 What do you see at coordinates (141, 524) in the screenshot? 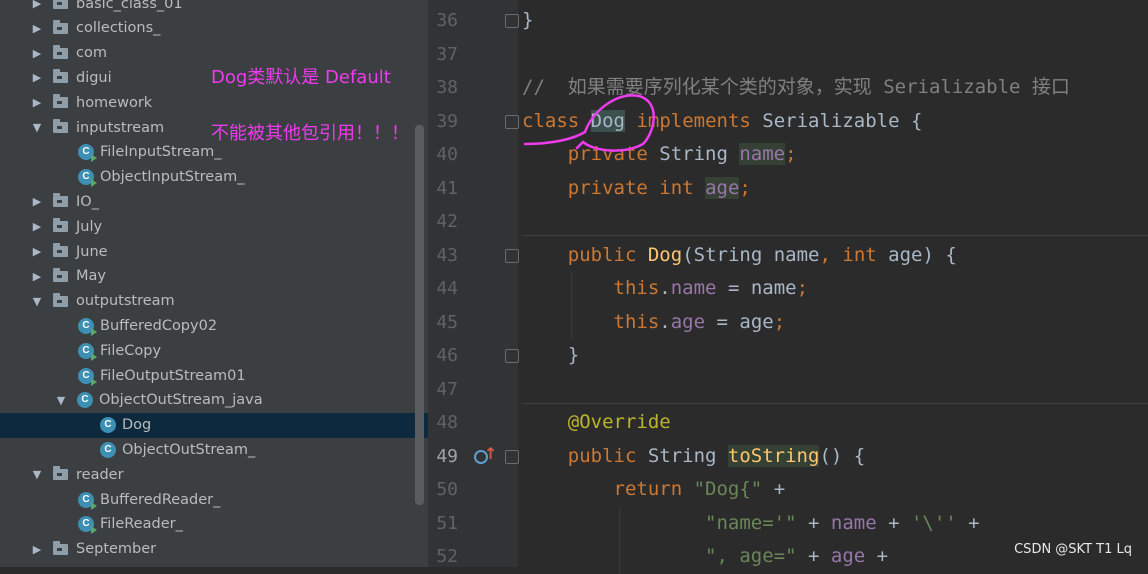
I see `tree-item-label: FileReader_` at bounding box center [141, 524].